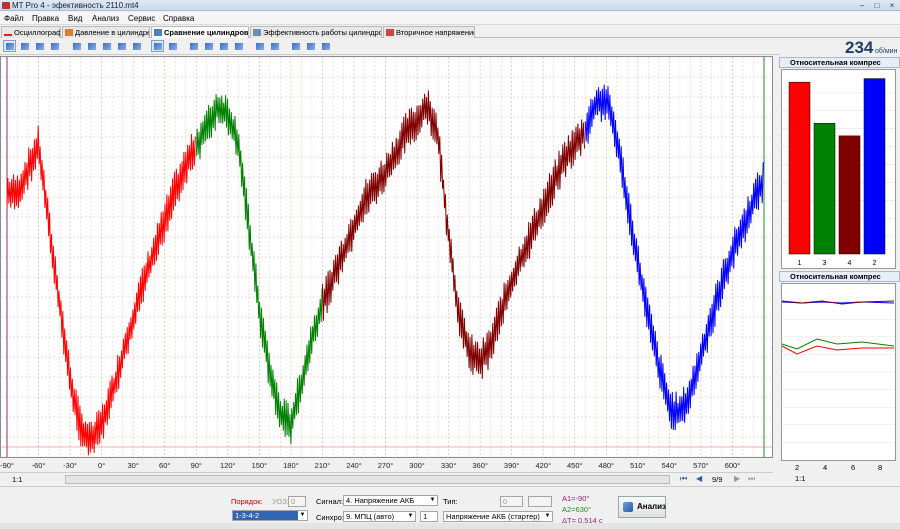 This screenshot has width=900, height=529. What do you see at coordinates (223, 46) in the screenshot?
I see `tool-cursor-c-button` at bounding box center [223, 46].